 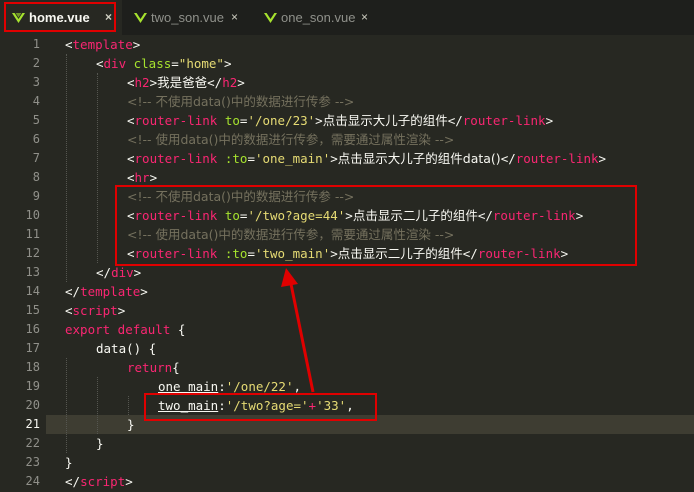 I want to click on arrow-shaft, so click(x=302, y=338).